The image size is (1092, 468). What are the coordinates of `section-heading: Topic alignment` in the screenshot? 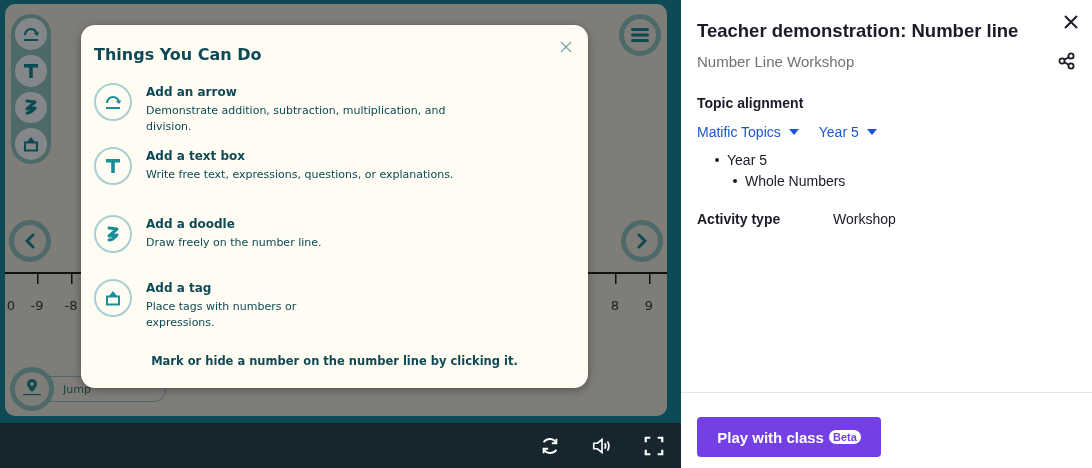 It's located at (751, 103).